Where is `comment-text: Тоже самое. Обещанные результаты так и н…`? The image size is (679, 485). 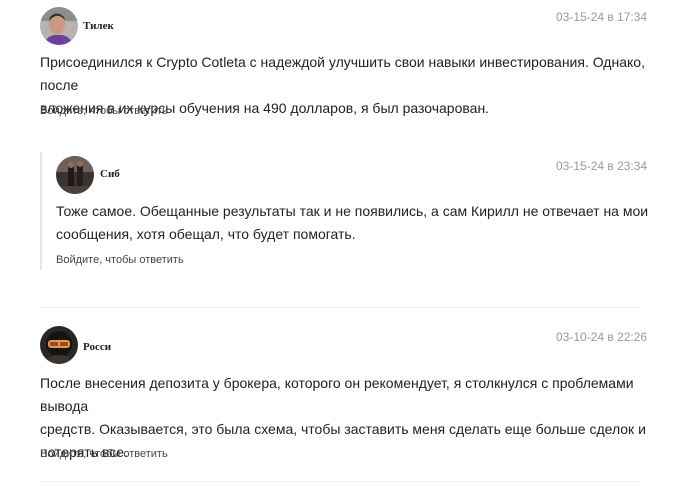 comment-text: Тоже самое. Обещанные результаты так и н… is located at coordinates (352, 222).